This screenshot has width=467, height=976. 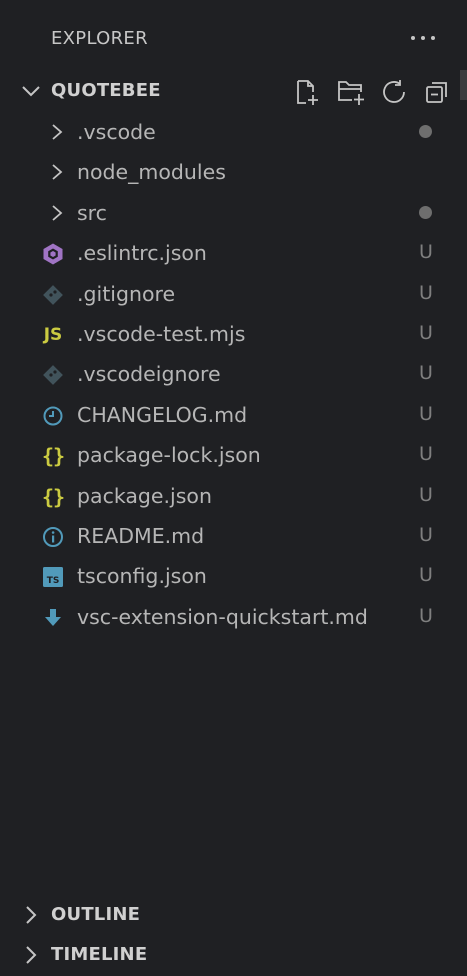 I want to click on tree-file-vscode-test: JS .vscode-test.mjs U, so click(x=233, y=334).